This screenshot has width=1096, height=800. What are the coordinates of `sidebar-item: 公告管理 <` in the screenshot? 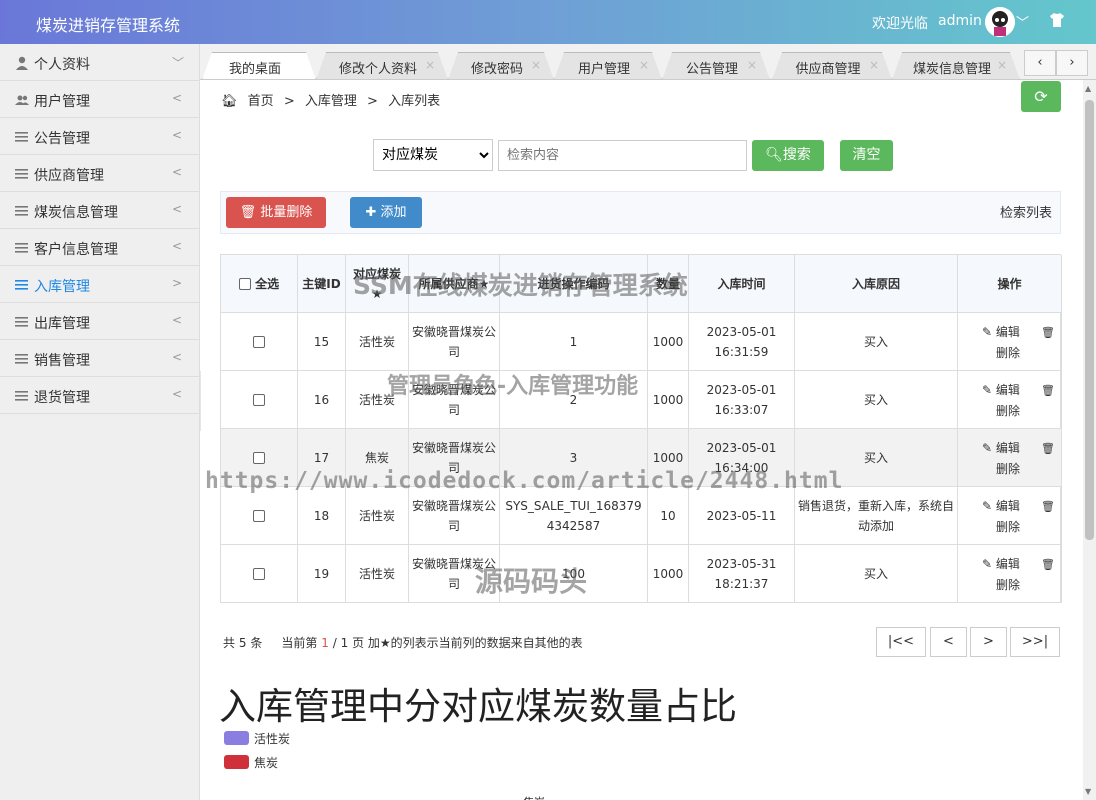 It's located at (100, 136).